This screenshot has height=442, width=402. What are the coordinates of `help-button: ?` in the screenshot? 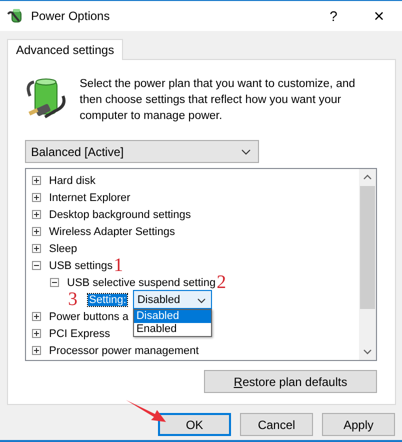 It's located at (333, 16).